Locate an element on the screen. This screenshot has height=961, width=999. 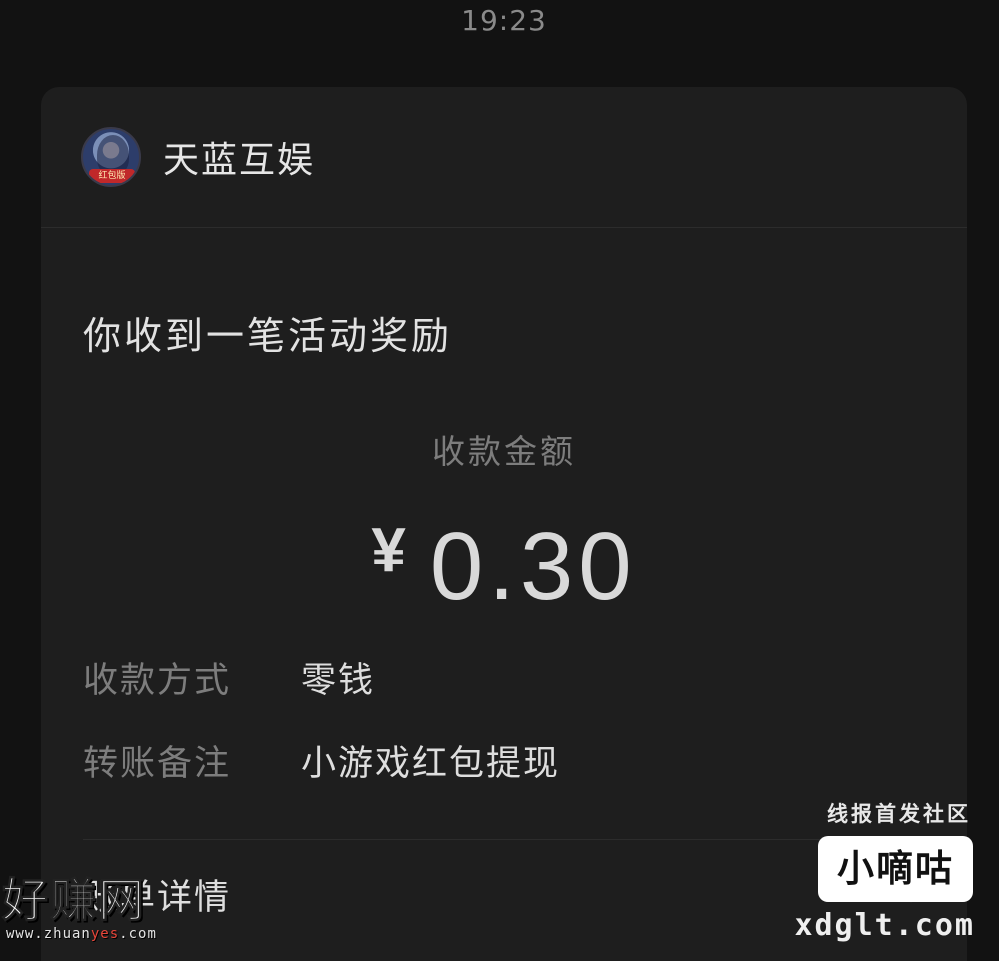
detail-label: 转账备注 is located at coordinates (157, 764).